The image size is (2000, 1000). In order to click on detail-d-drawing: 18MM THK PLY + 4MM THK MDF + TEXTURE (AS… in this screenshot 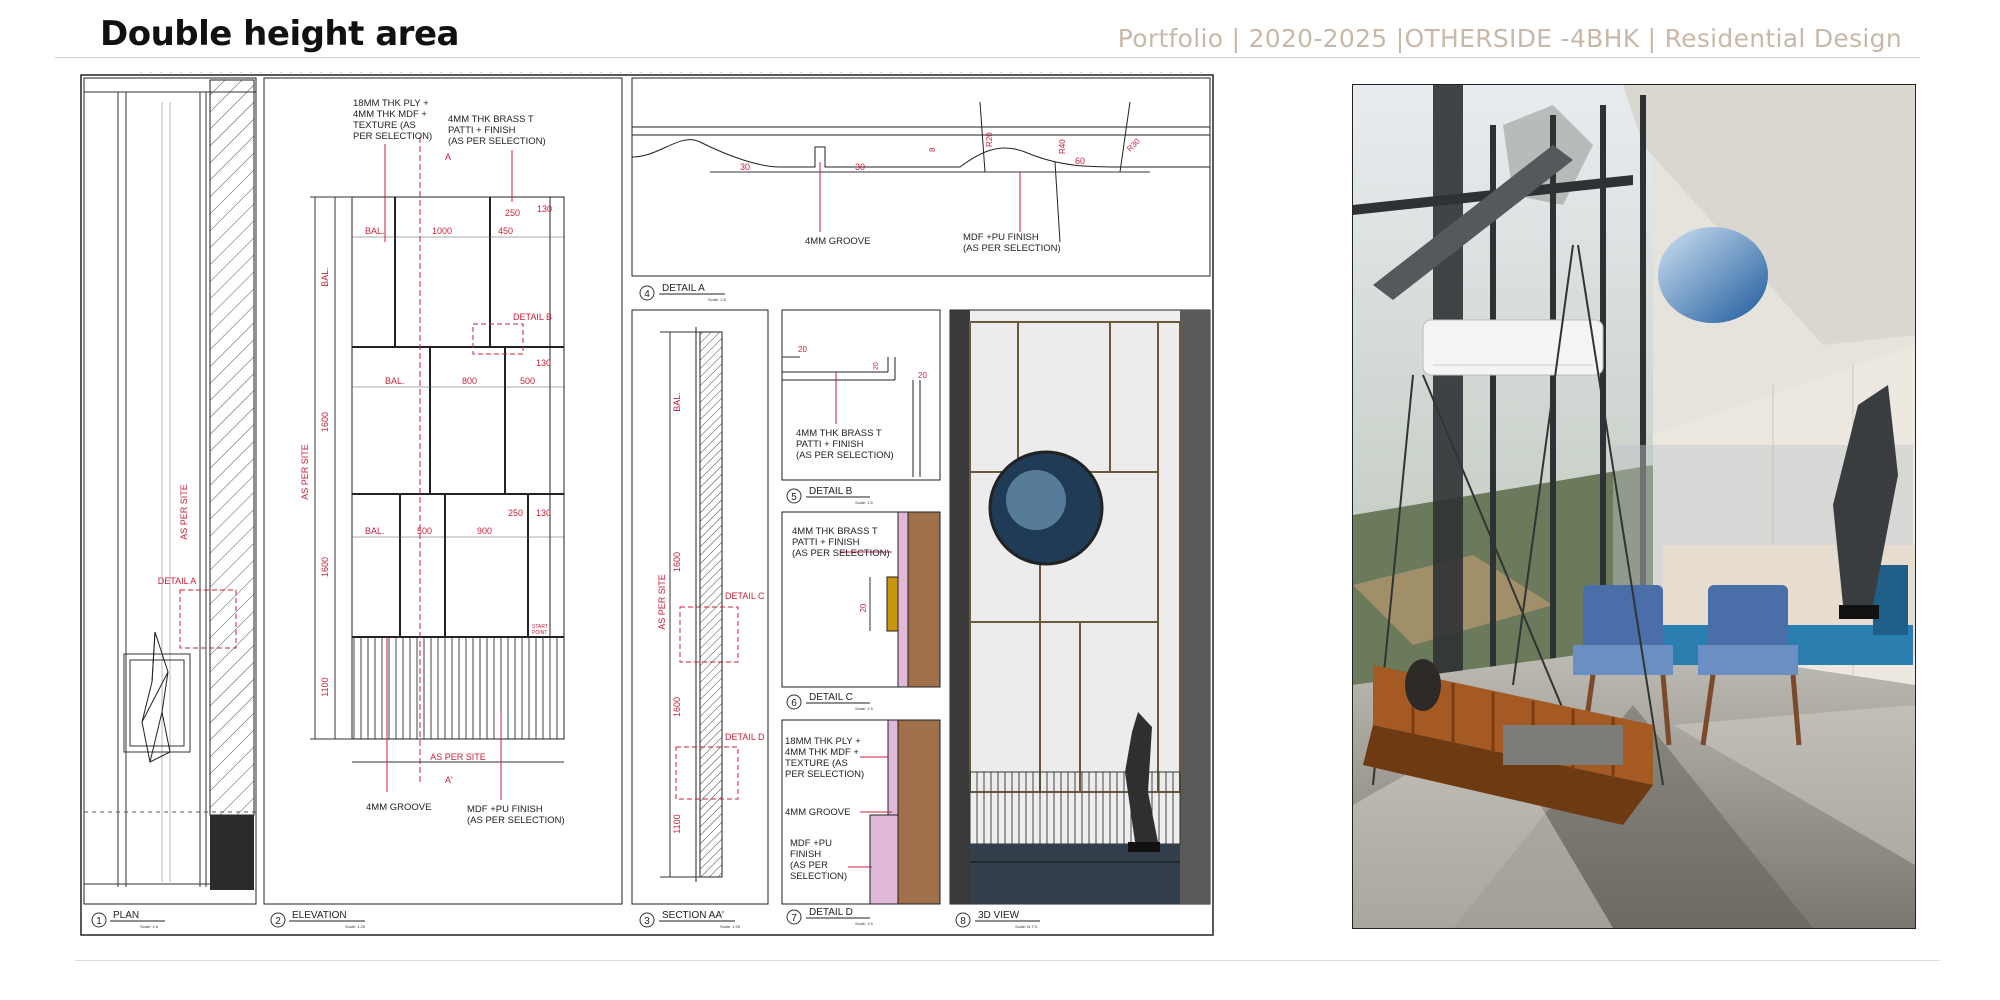, I will do `click(861, 822)`.